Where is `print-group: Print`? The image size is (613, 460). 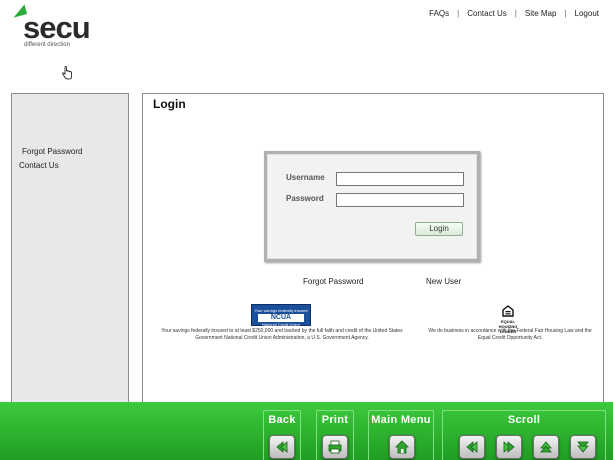 print-group: Print is located at coordinates (335, 435).